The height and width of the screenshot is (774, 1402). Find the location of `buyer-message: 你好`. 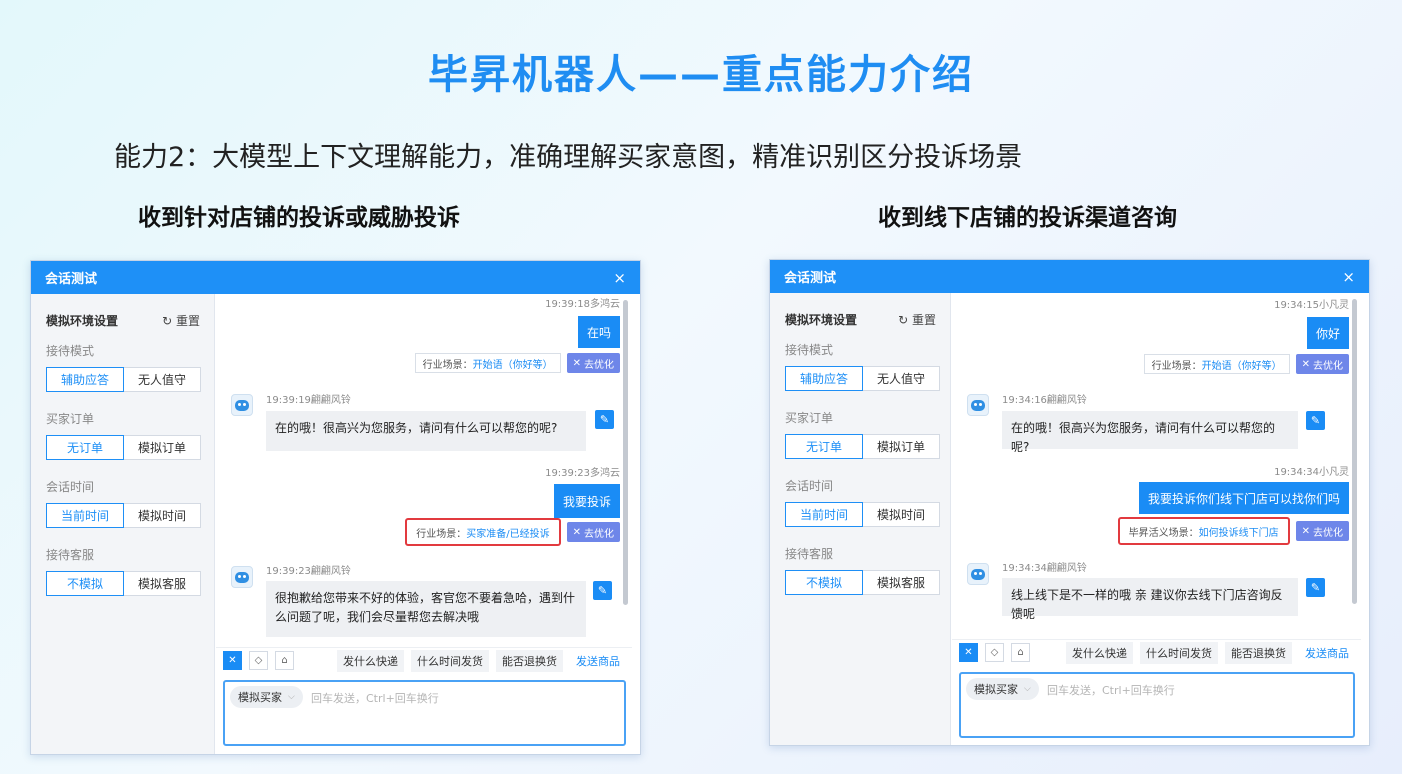

buyer-message: 你好 is located at coordinates (1327, 333).